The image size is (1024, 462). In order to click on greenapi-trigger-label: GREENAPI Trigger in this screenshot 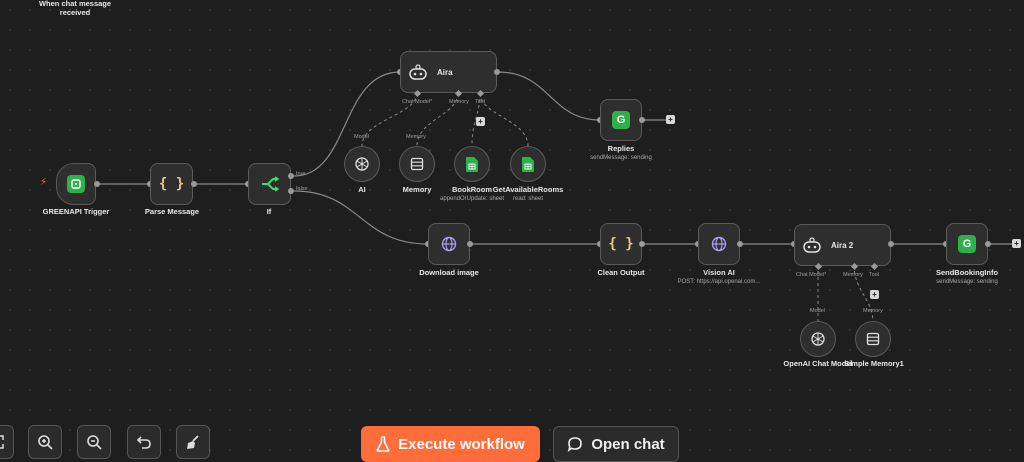, I will do `click(76, 211)`.